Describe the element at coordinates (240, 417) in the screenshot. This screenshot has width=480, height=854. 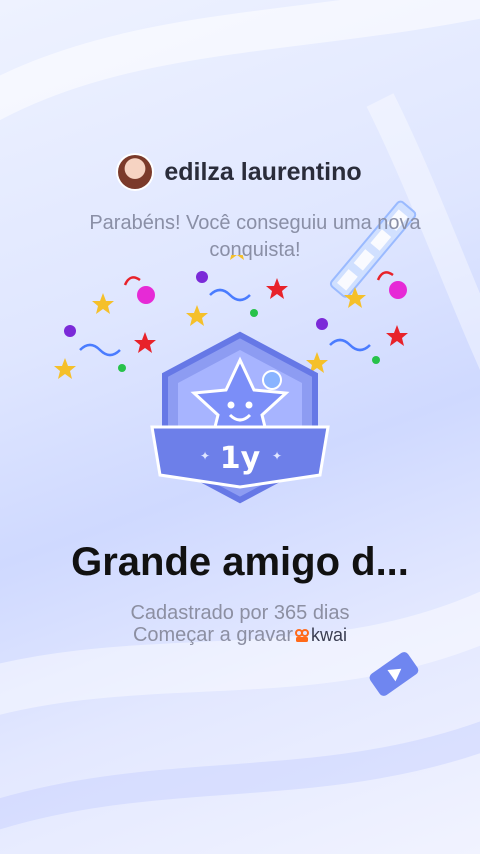
I see `badge-shield: 1y ✦ ✦` at that location.